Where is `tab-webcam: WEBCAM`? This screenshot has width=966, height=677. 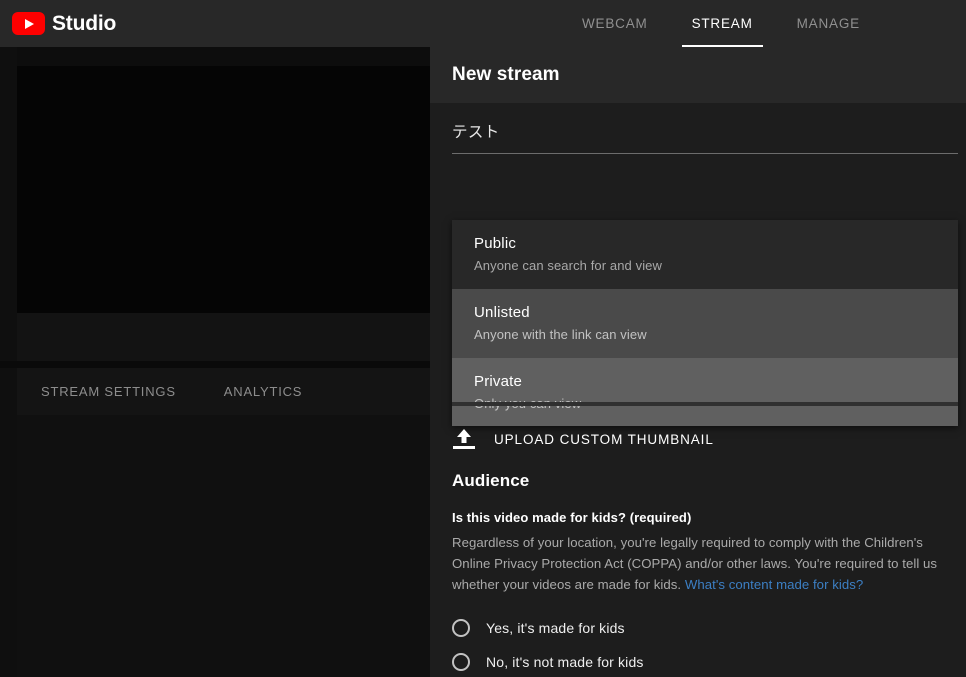 tab-webcam: WEBCAM is located at coordinates (615, 23).